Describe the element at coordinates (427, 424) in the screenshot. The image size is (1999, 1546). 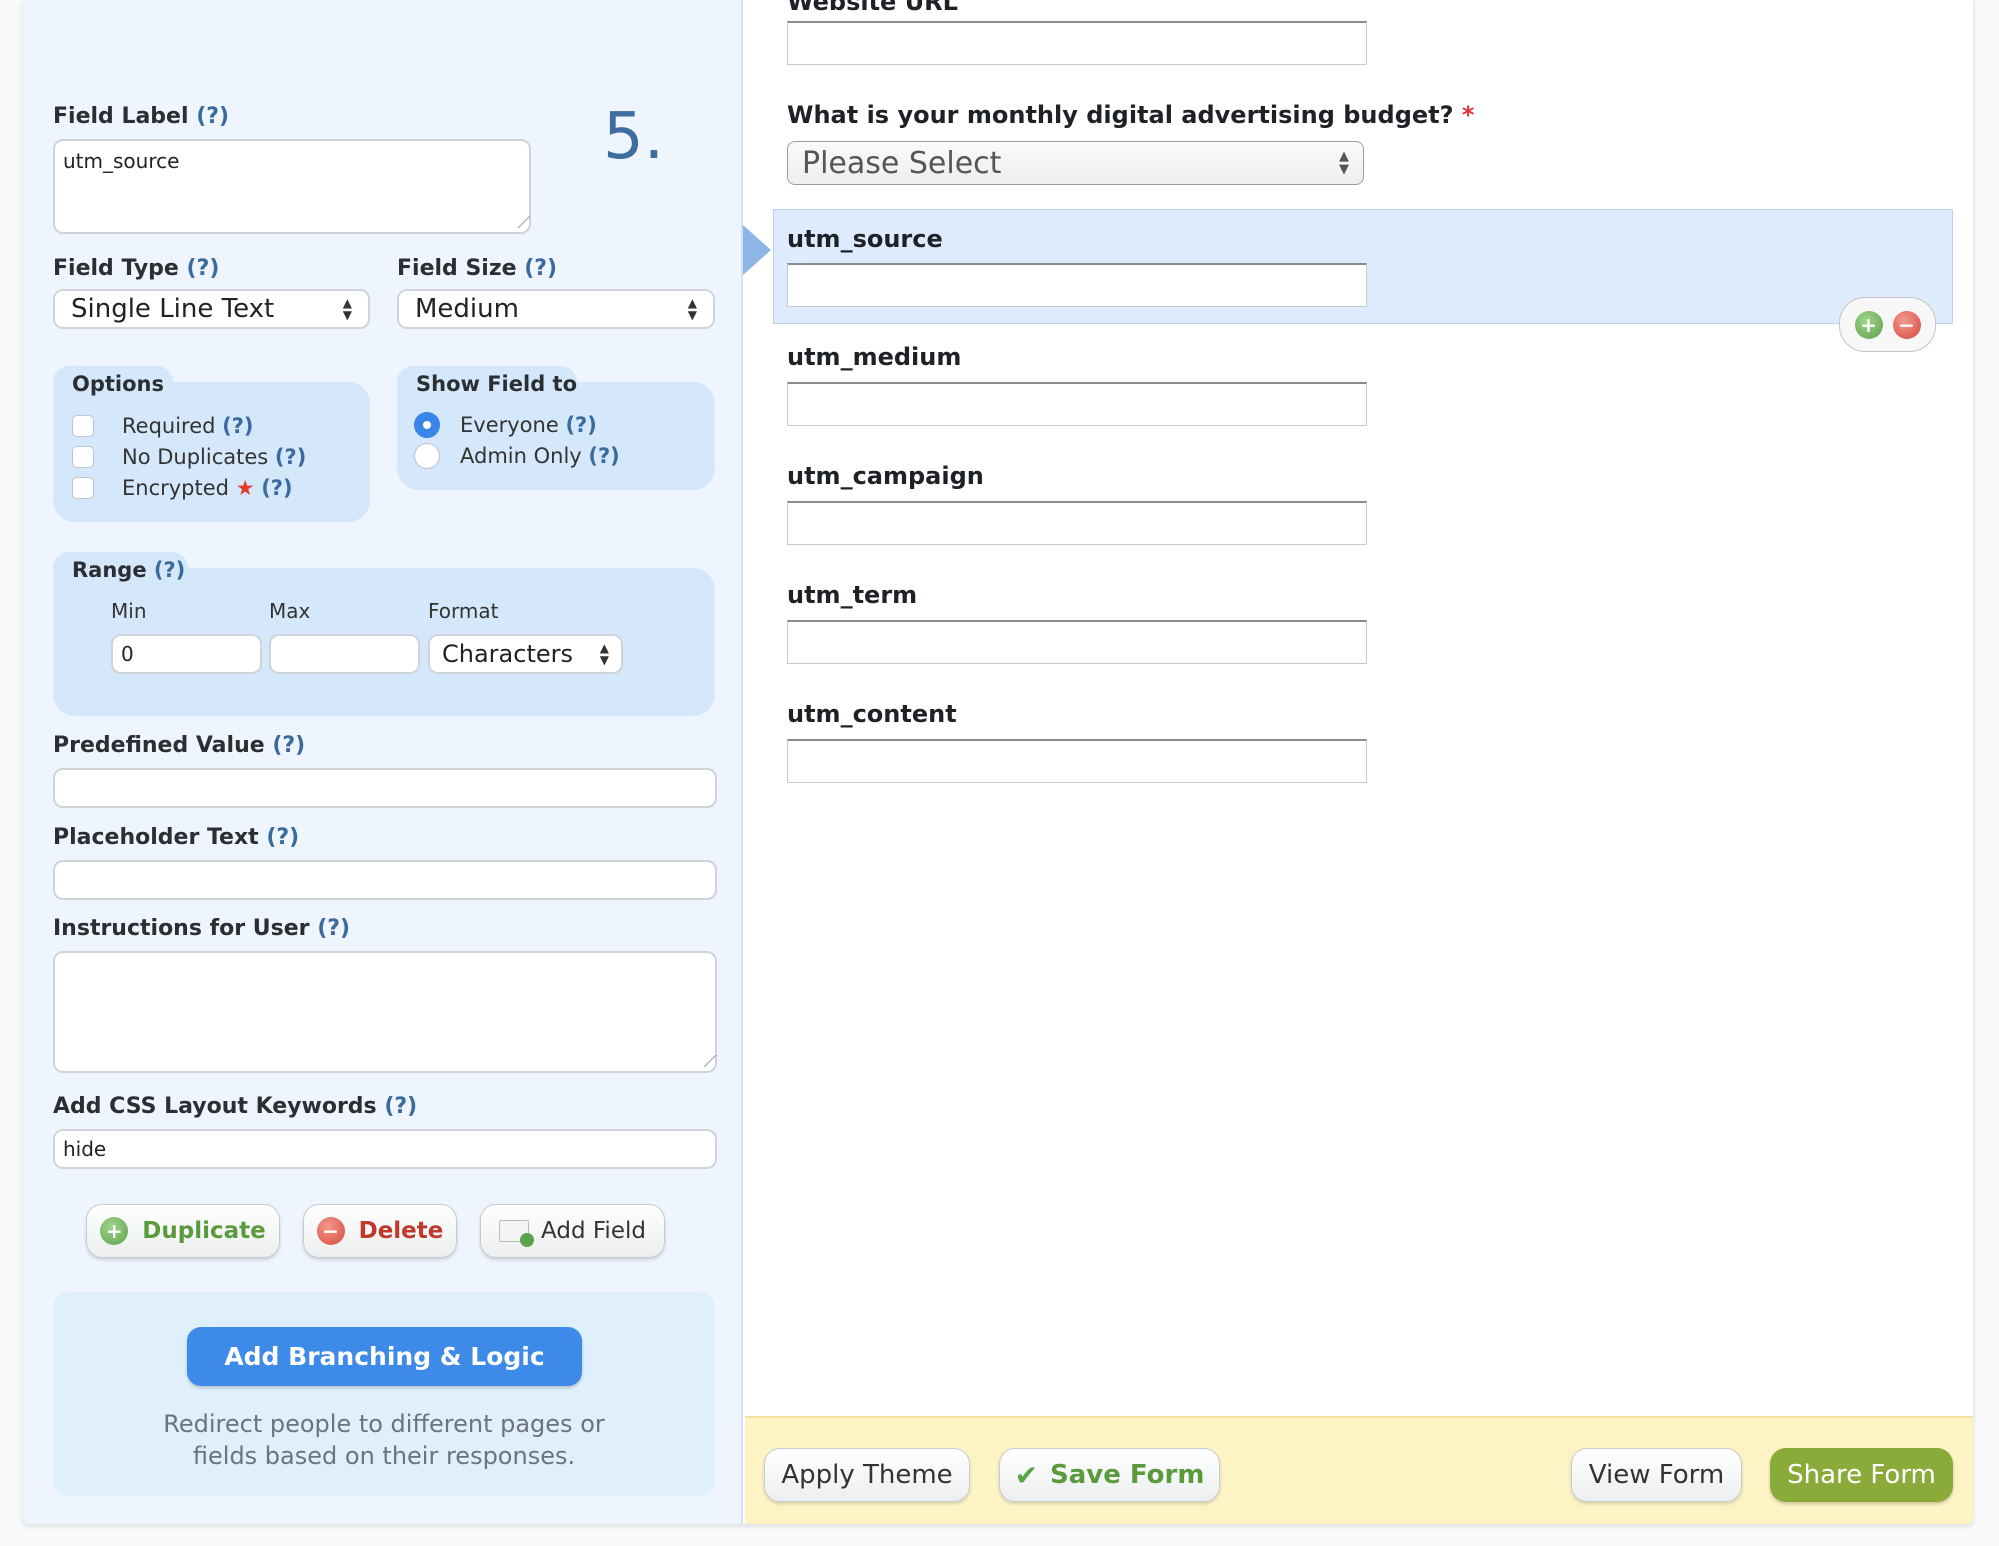
I see `everyone-radio` at that location.